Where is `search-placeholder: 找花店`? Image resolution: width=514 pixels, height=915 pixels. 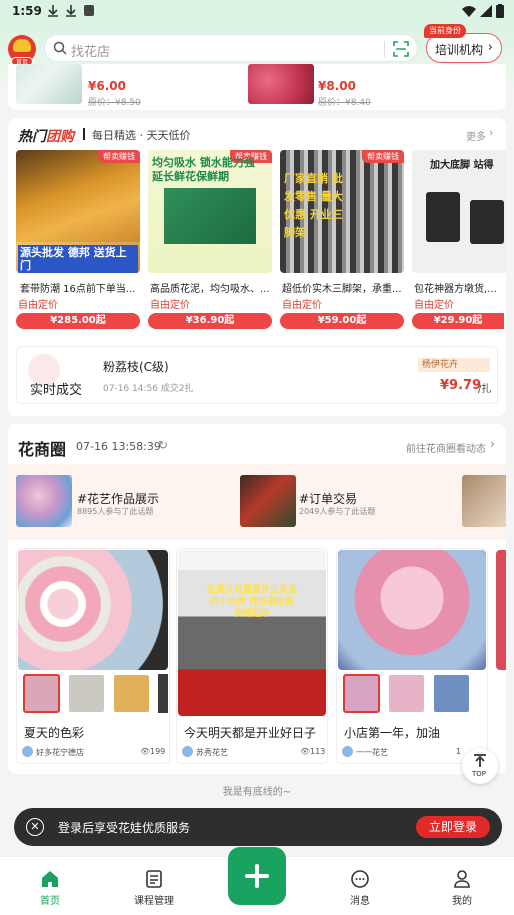 search-placeholder: 找花店 is located at coordinates (91, 52).